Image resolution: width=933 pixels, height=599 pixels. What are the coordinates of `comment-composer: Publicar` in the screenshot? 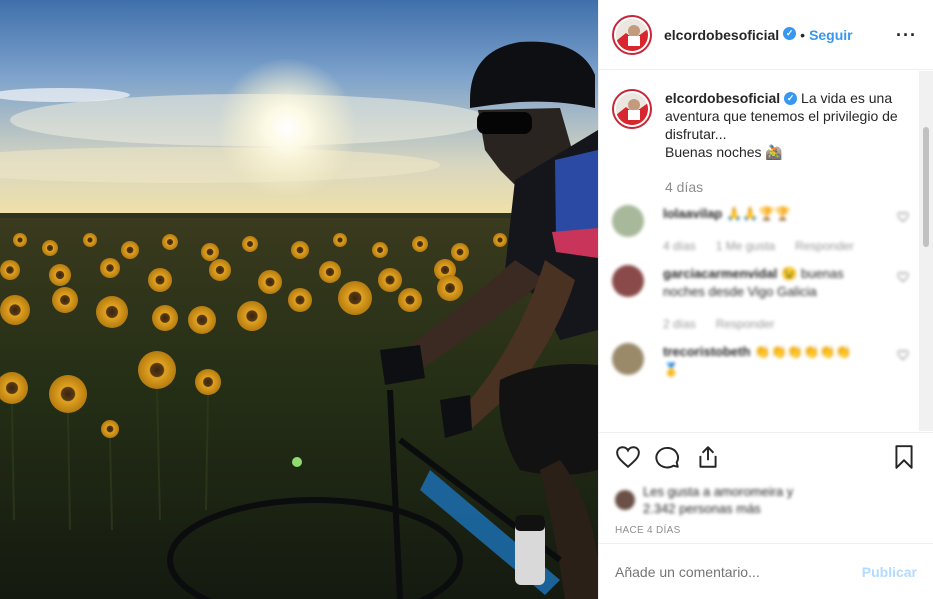 It's located at (766, 571).